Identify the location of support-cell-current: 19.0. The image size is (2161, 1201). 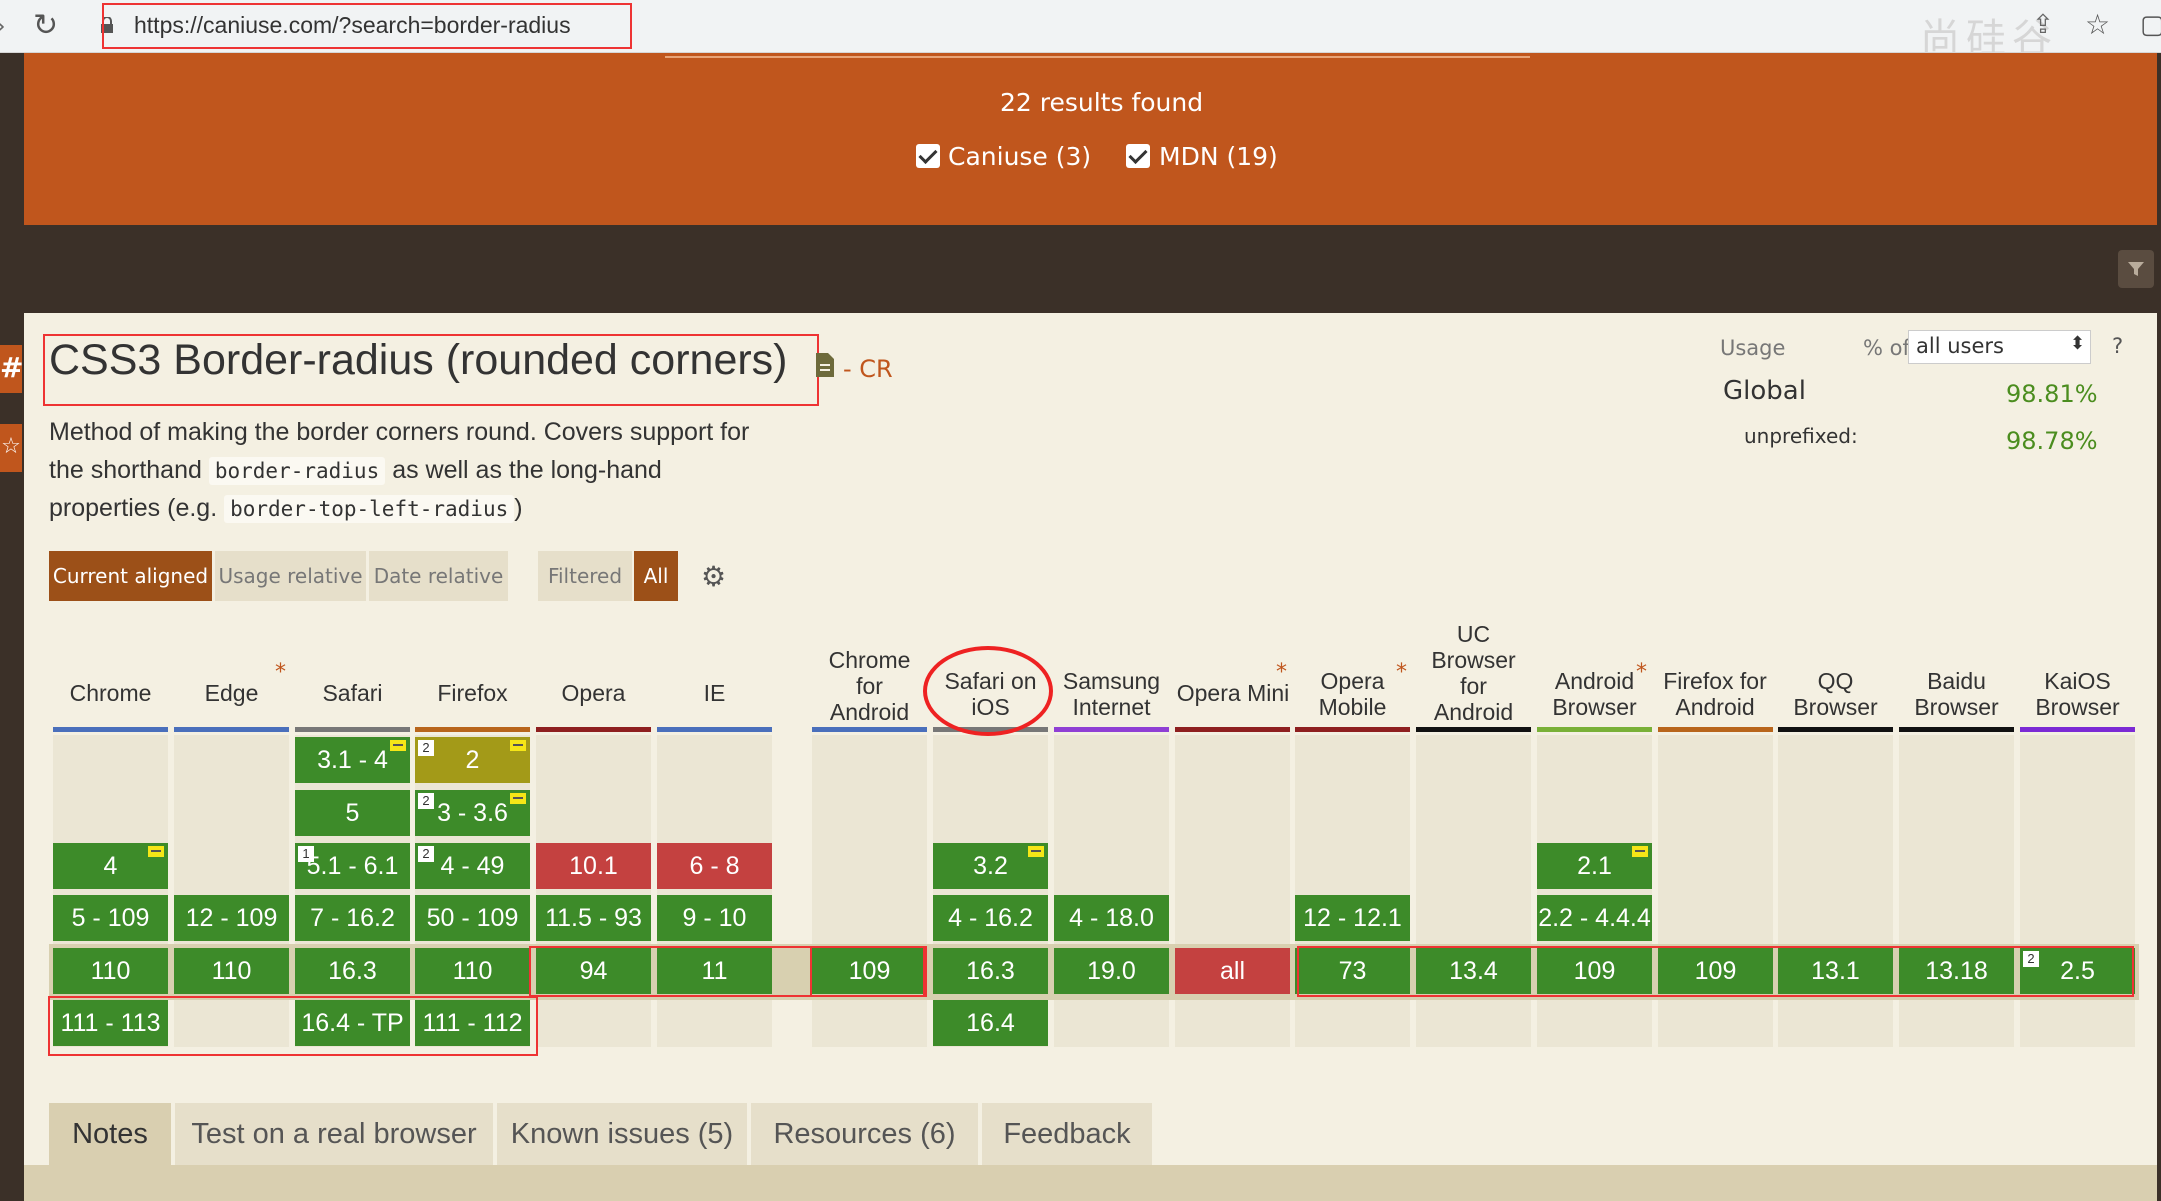
(1111, 971).